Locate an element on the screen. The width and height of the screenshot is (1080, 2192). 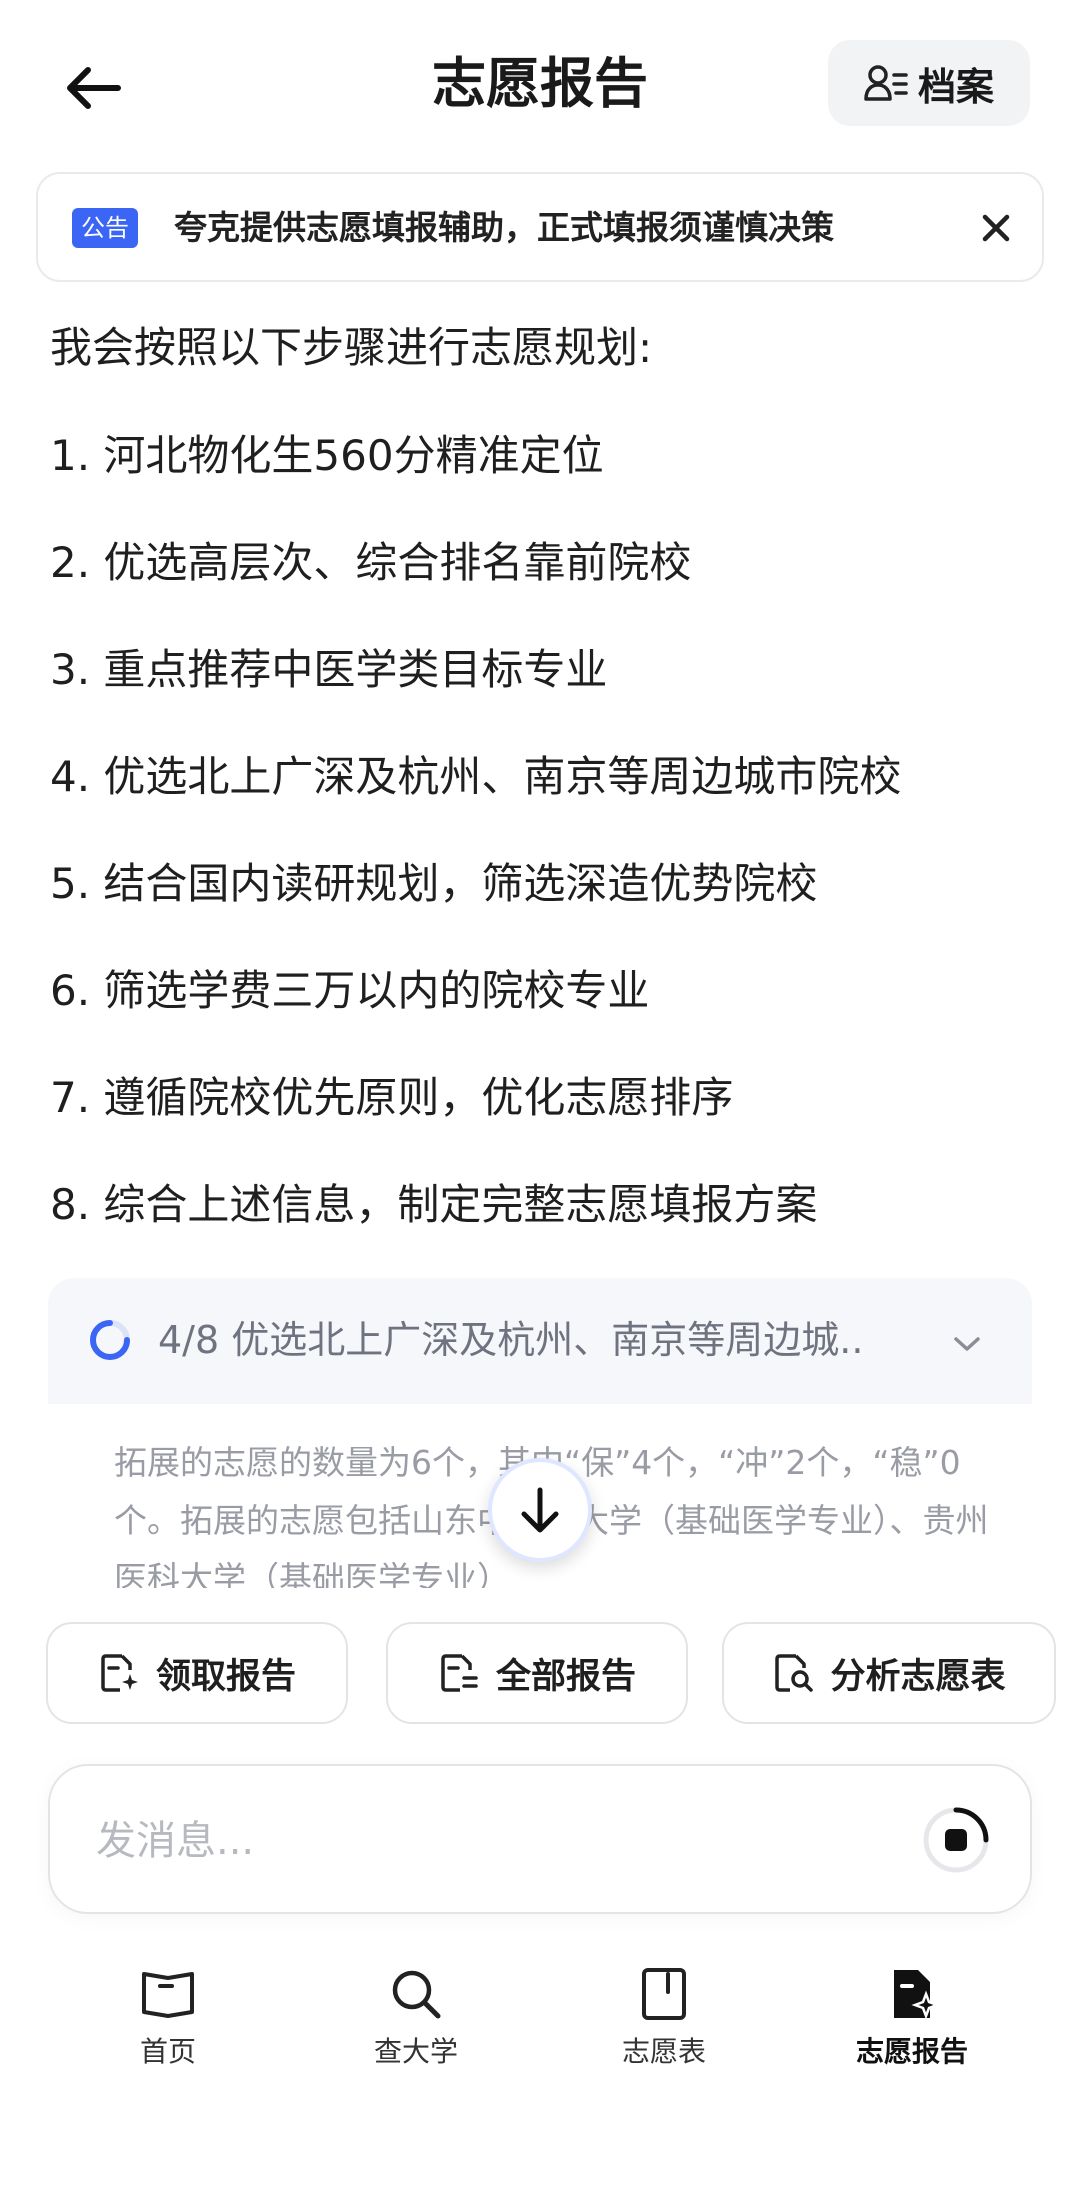
plan-step: 6. 筛选学费三万以内的院校专业 is located at coordinates (350, 990).